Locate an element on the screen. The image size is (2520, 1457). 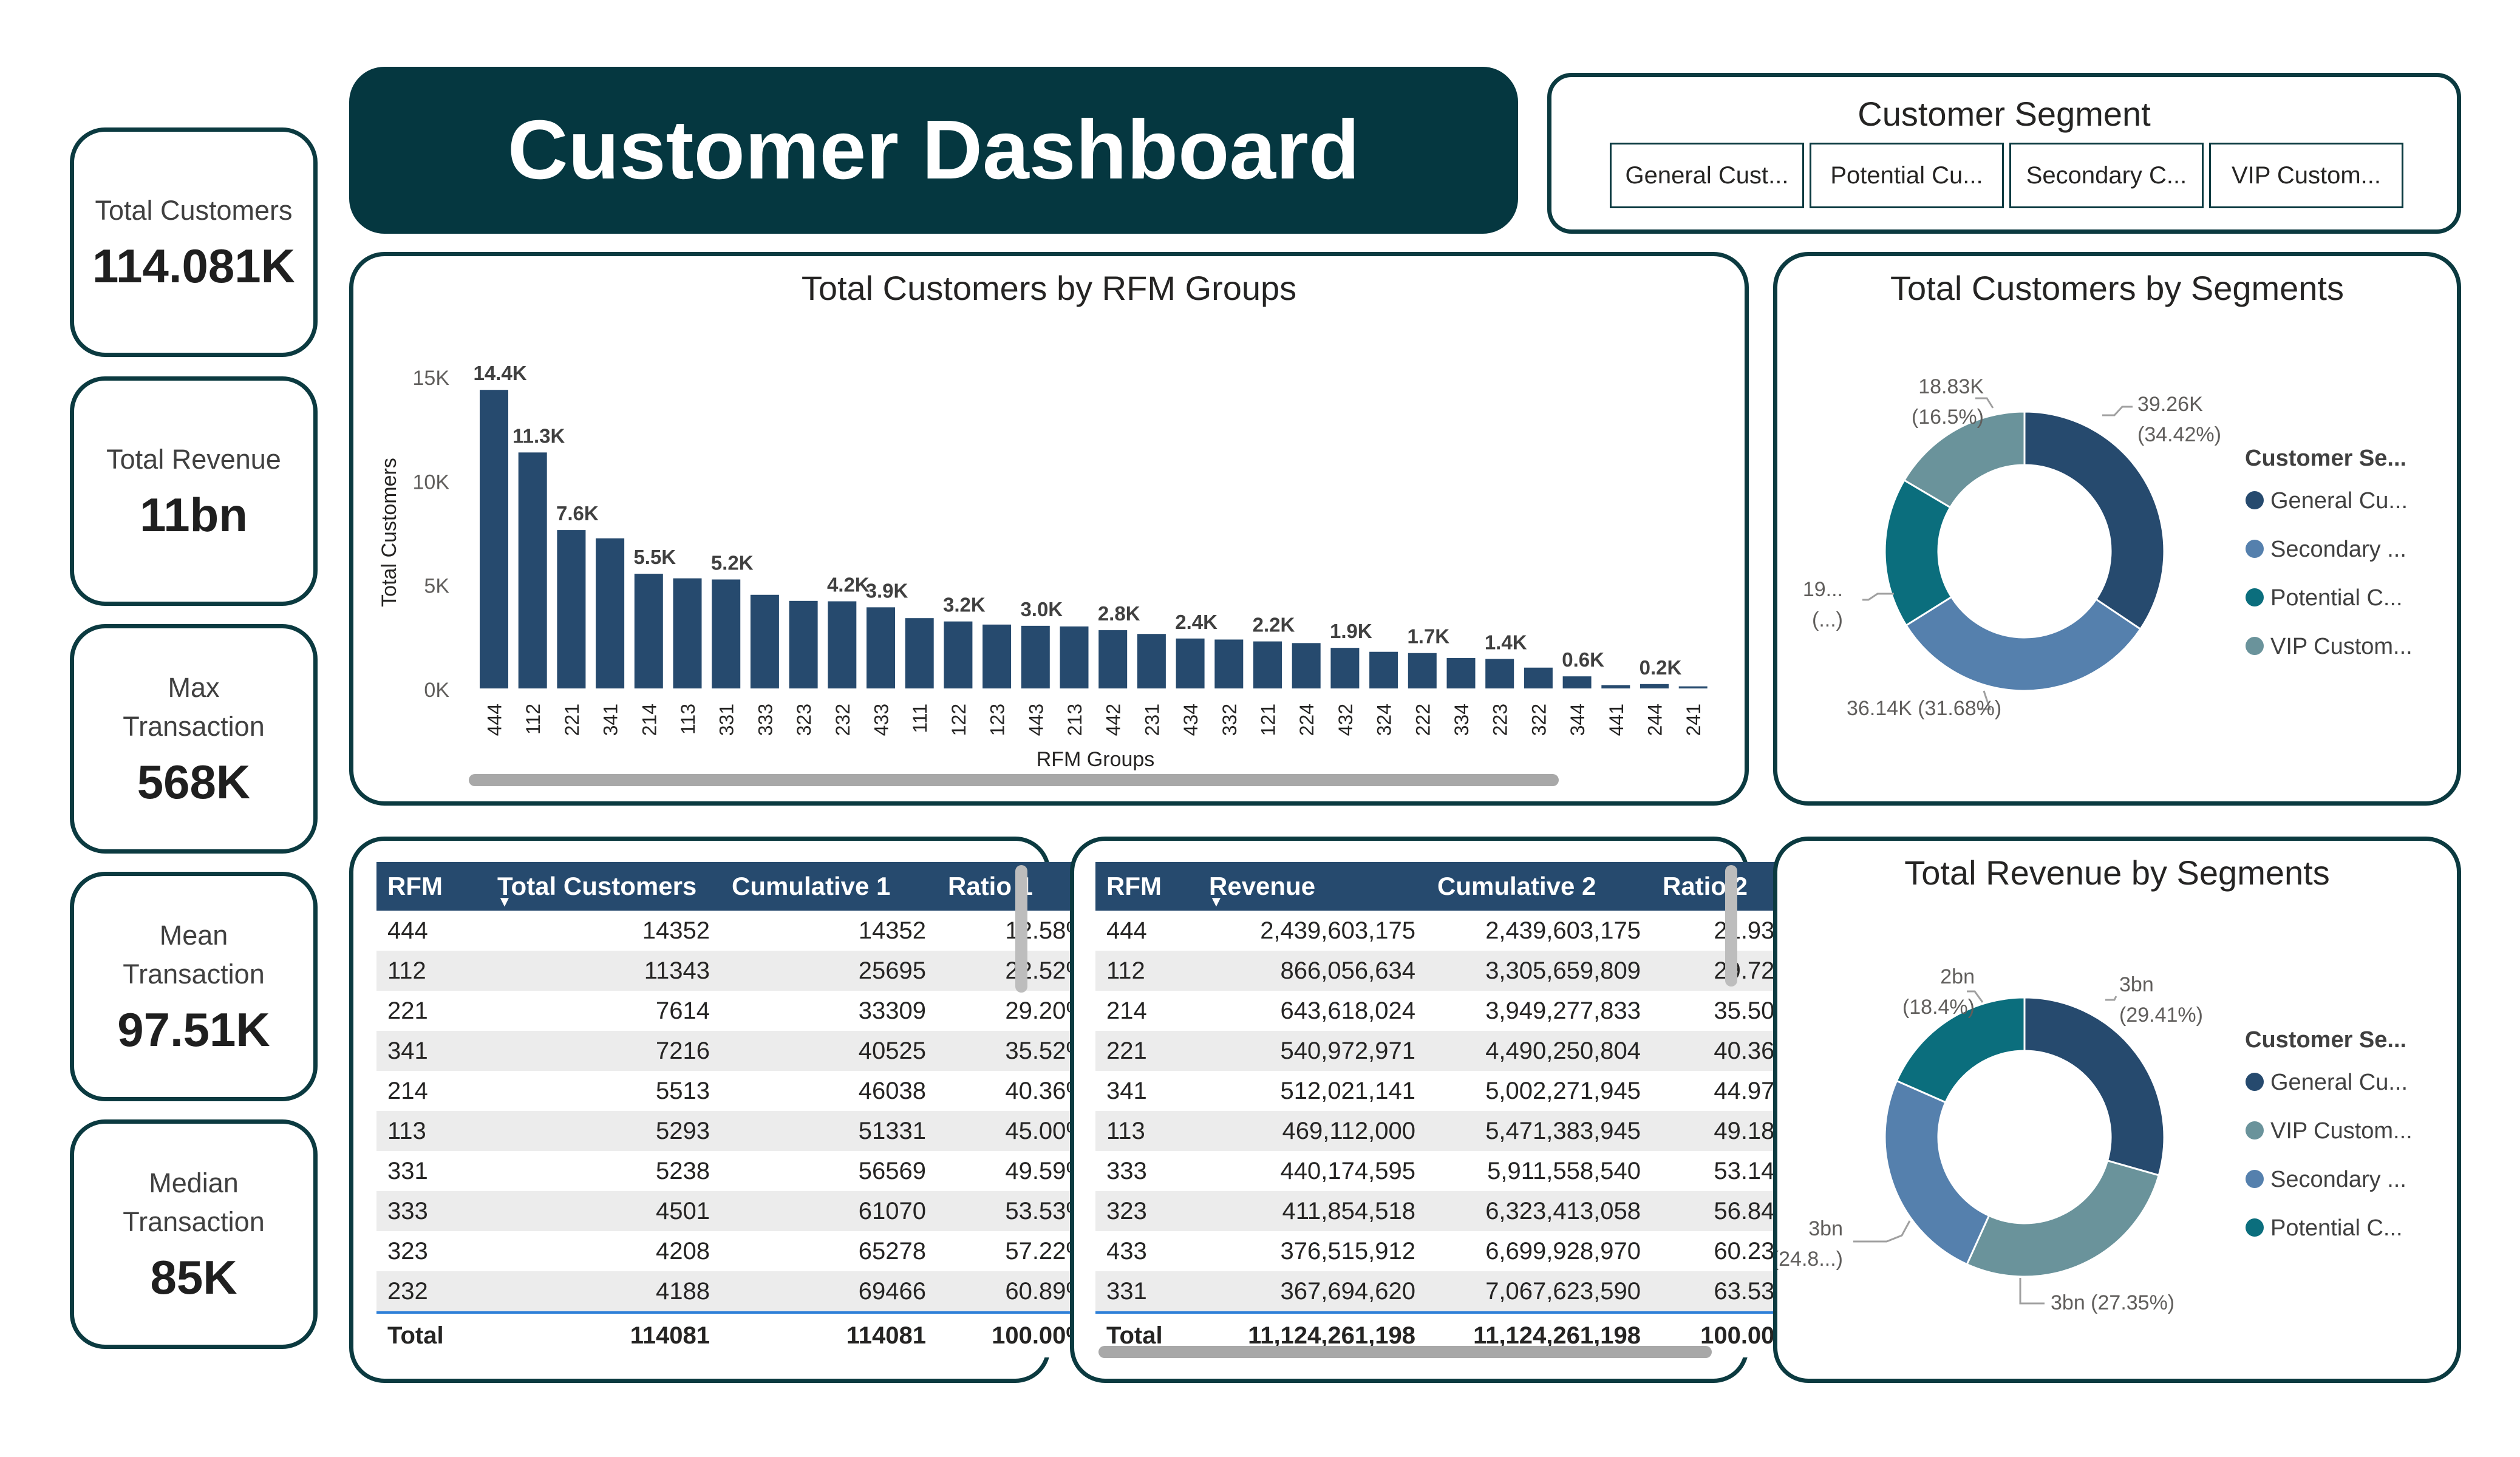
y-tick-label: 0K is located at coordinates (436, 690).